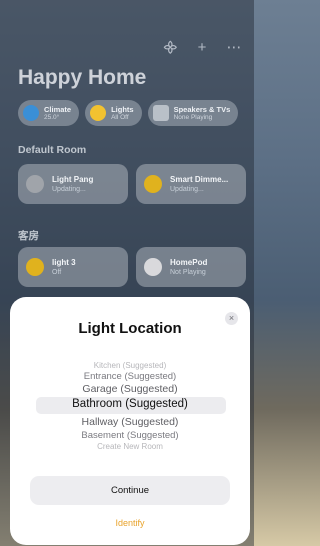  What do you see at coordinates (52, 150) in the screenshot?
I see `section-default-room: Default Room` at bounding box center [52, 150].